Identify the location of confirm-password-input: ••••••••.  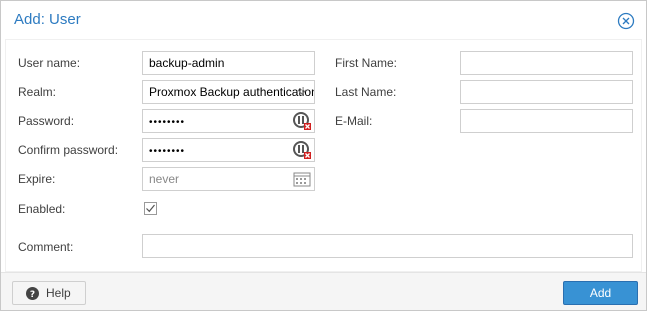
(228, 150).